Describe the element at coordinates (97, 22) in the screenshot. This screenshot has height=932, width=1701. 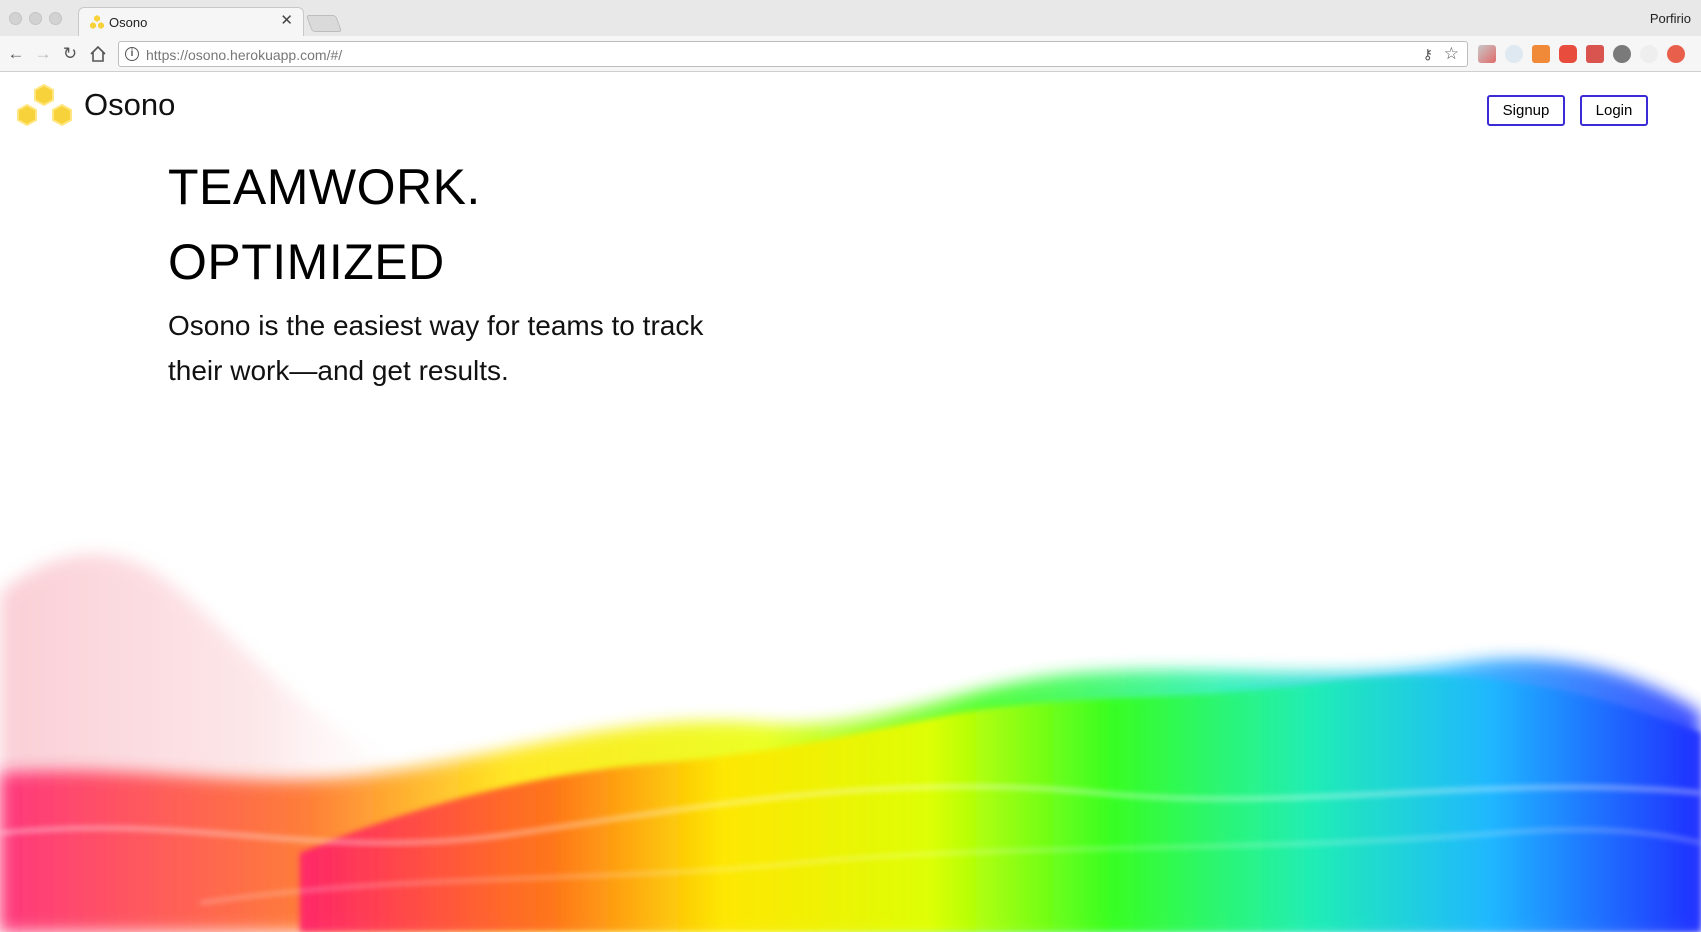
I see `osono-favicon-icon` at that location.